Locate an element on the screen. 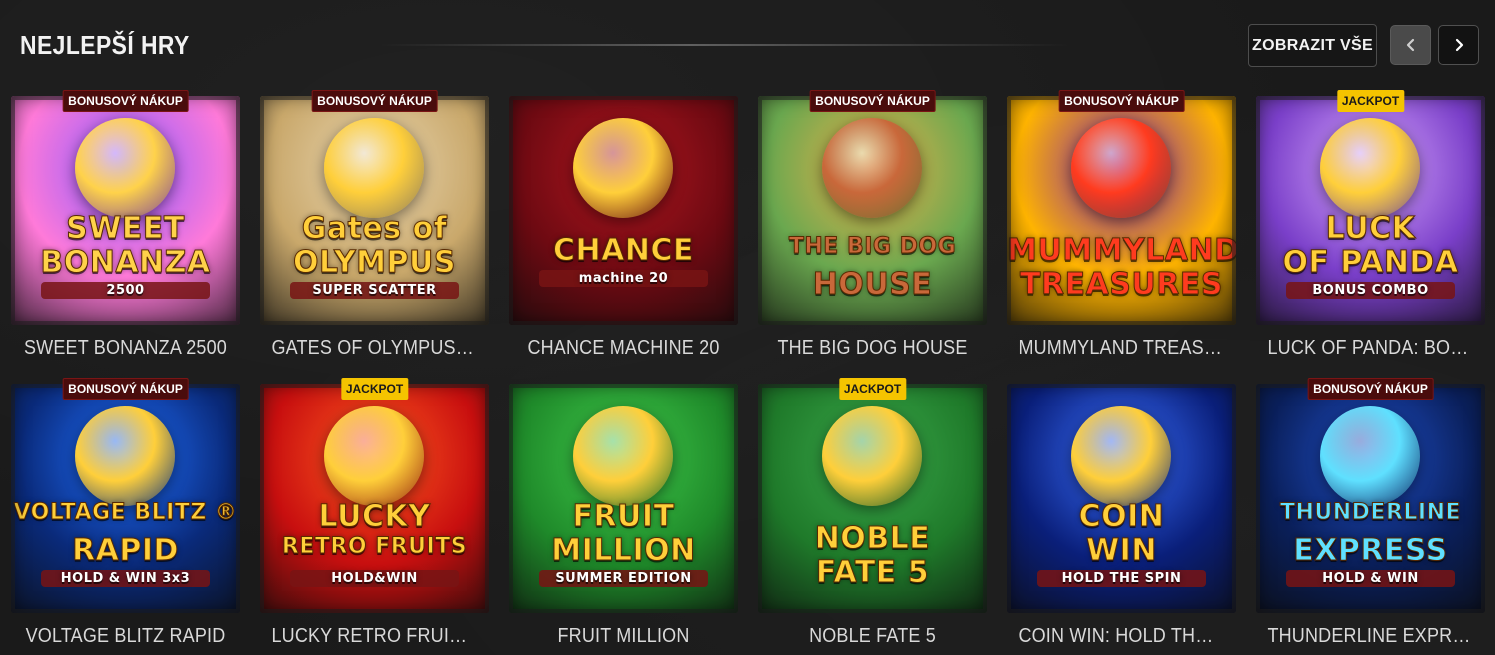 The width and height of the screenshot is (1495, 655). game-thumbnail: LUCKY RETRO FRUITS HOLD&WIN is located at coordinates (374, 498).